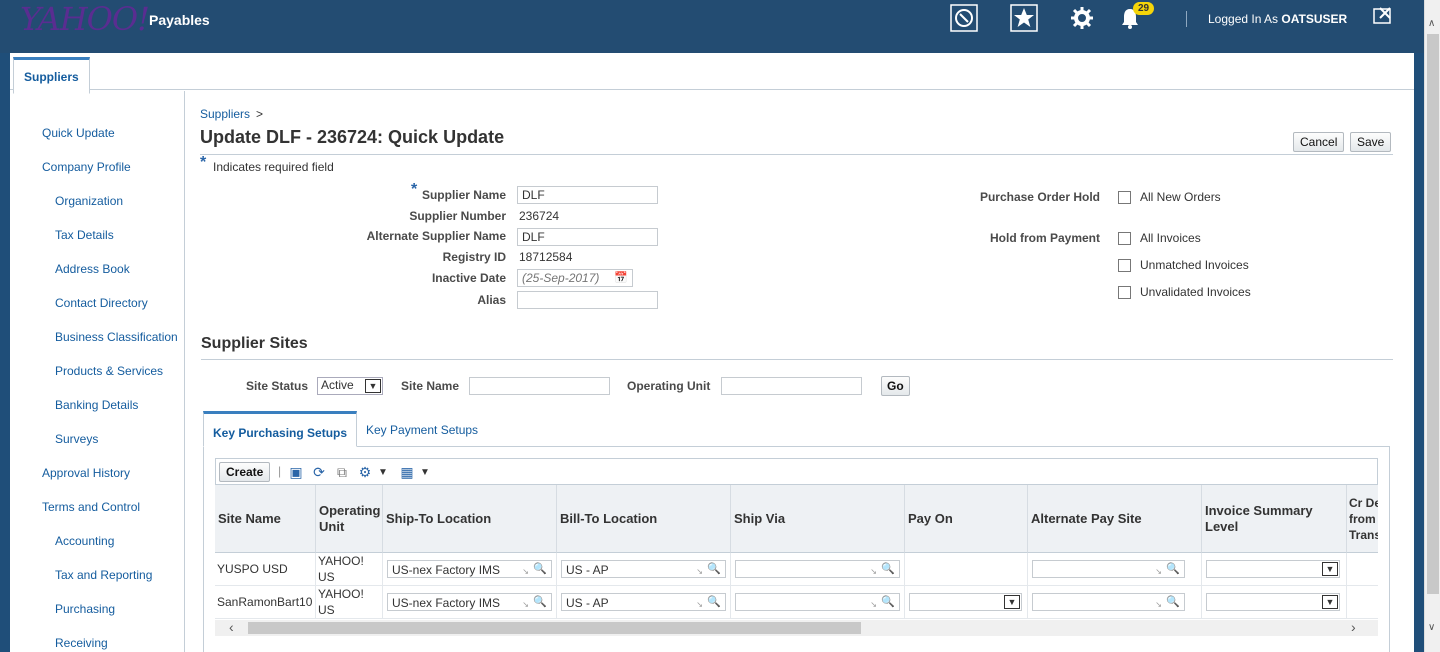 The width and height of the screenshot is (1440, 652). What do you see at coordinates (1115, 519) in the screenshot?
I see `col-alternate-pay-site: Alternate Pay Site` at bounding box center [1115, 519].